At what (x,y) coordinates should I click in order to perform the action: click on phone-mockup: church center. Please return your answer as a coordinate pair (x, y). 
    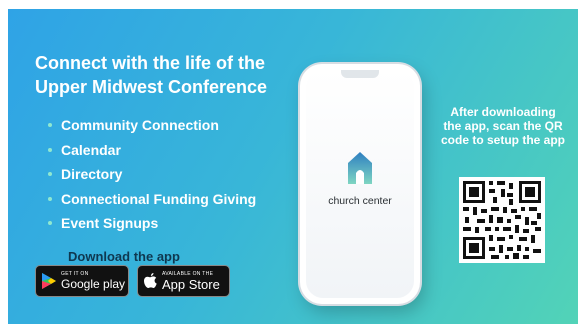
    Looking at the image, I should click on (360, 184).